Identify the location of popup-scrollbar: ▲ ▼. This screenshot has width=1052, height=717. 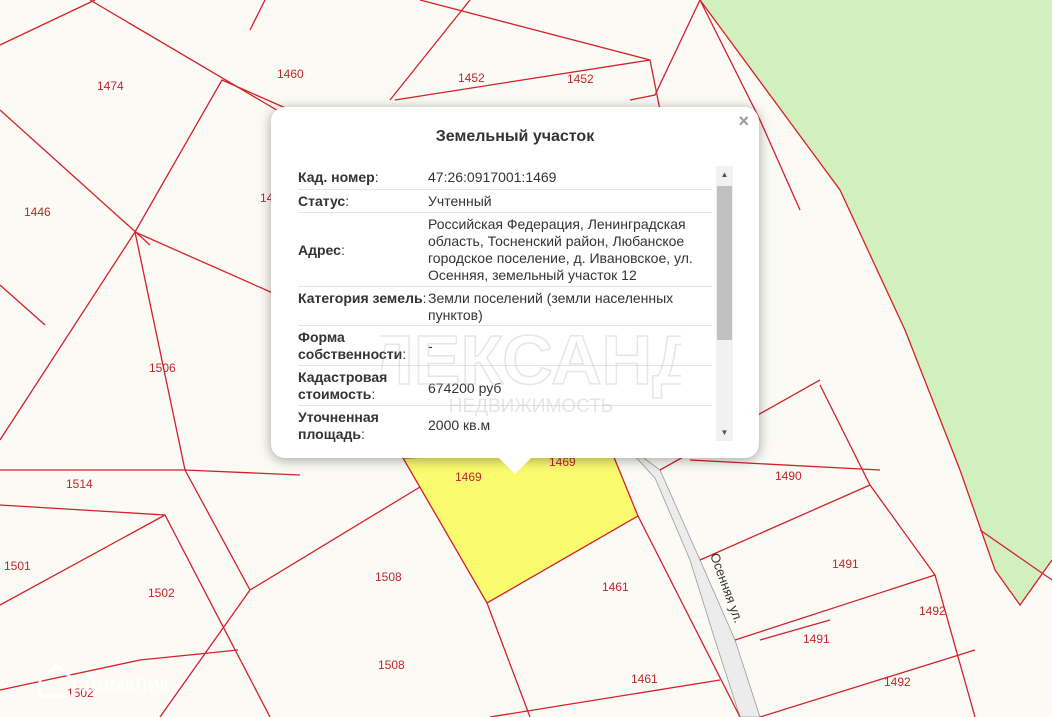
(724, 303).